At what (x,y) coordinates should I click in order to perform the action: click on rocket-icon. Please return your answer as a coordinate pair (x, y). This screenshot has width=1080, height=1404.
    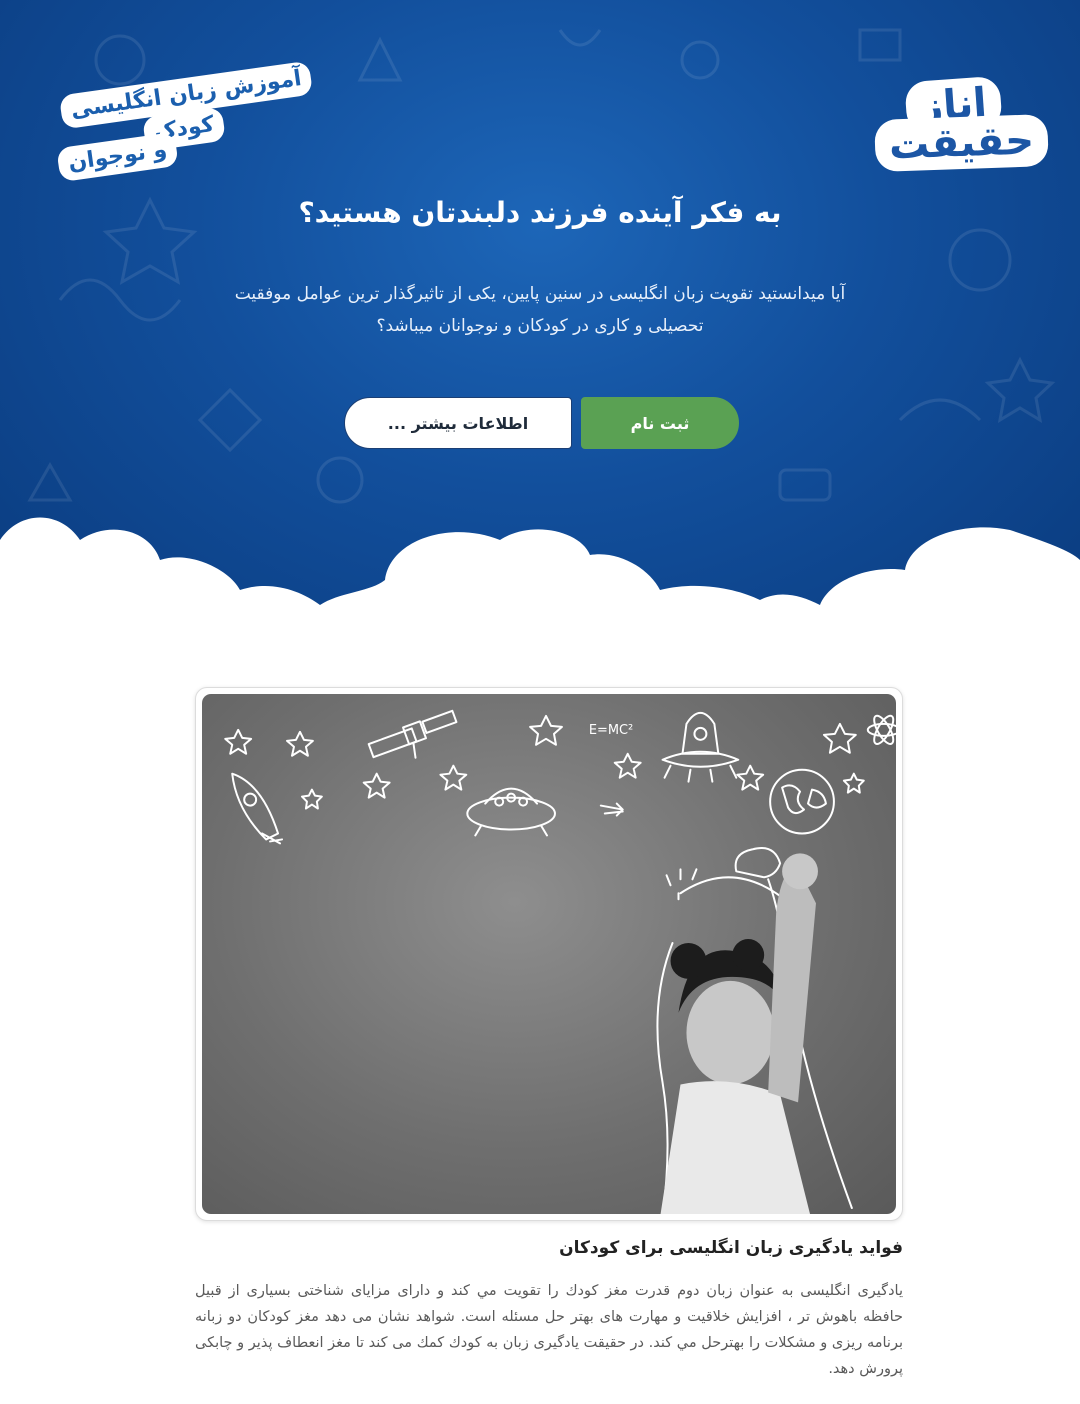
    Looking at the image, I should click on (257, 808).